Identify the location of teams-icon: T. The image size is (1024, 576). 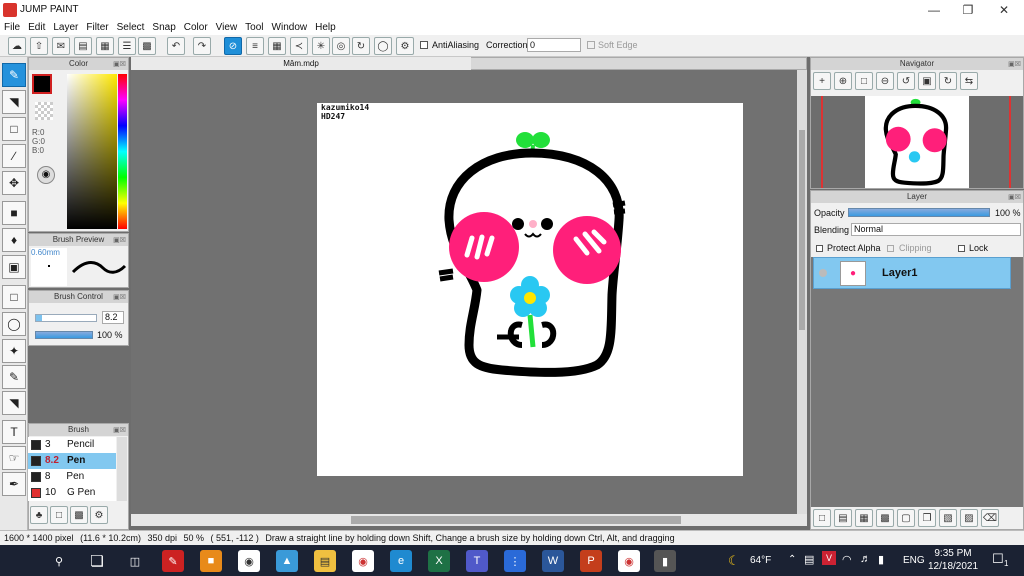
(477, 561).